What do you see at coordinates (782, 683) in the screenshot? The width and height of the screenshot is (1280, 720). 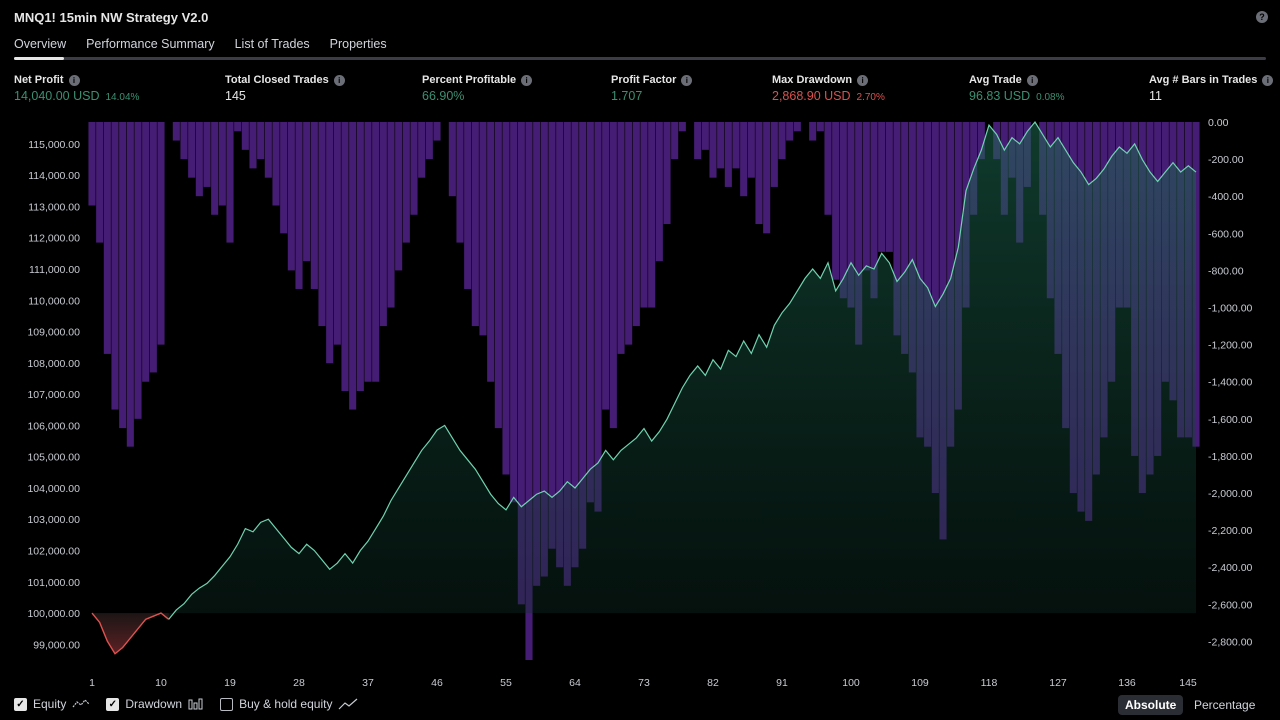 I see `x-axis-tick-label: 91` at bounding box center [782, 683].